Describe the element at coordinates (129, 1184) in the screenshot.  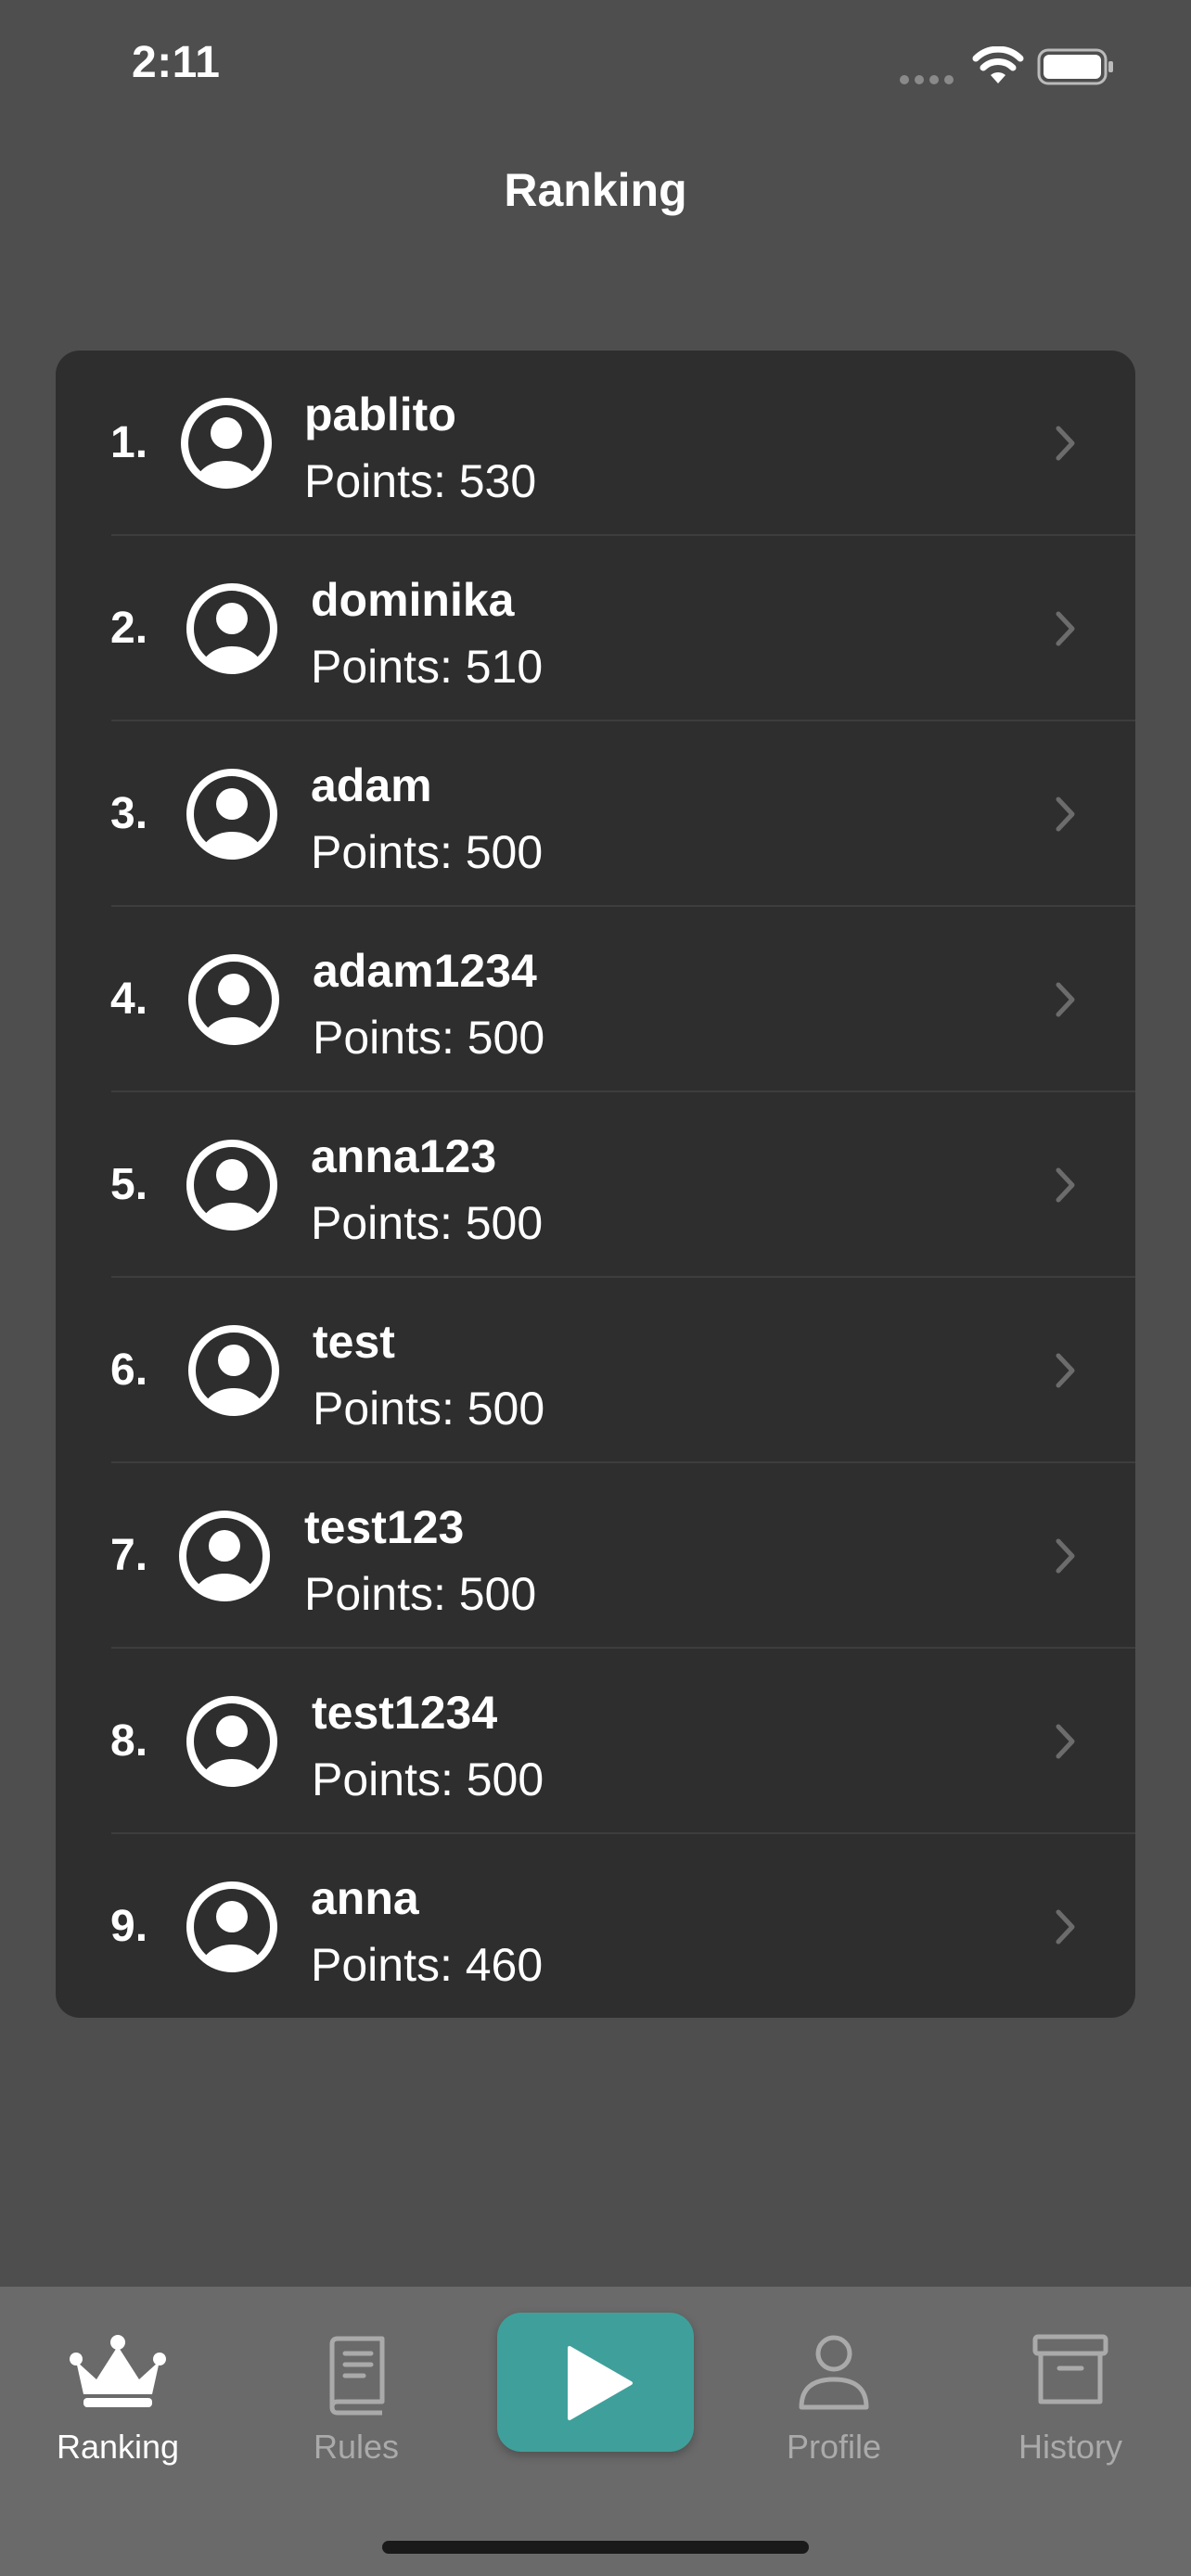
I see `rank-number: 5.` at that location.